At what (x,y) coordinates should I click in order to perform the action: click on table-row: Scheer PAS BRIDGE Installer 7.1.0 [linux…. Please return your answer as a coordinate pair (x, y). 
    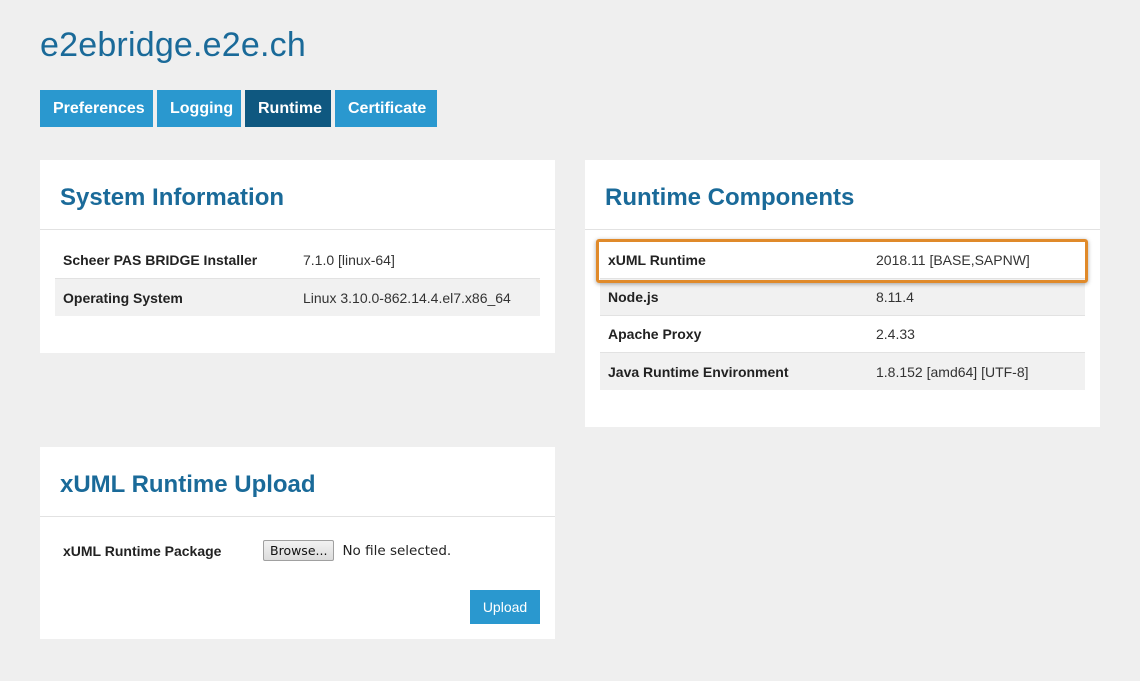
    Looking at the image, I should click on (297, 260).